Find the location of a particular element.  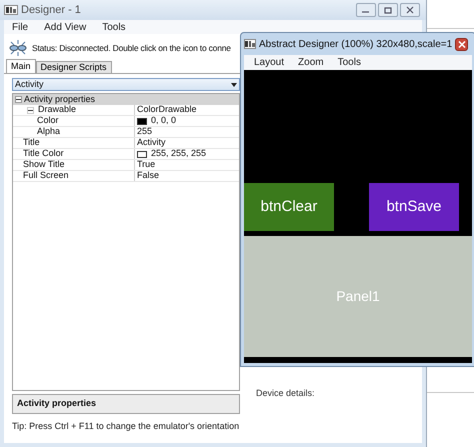

device-details-label: Device details: is located at coordinates (285, 393).